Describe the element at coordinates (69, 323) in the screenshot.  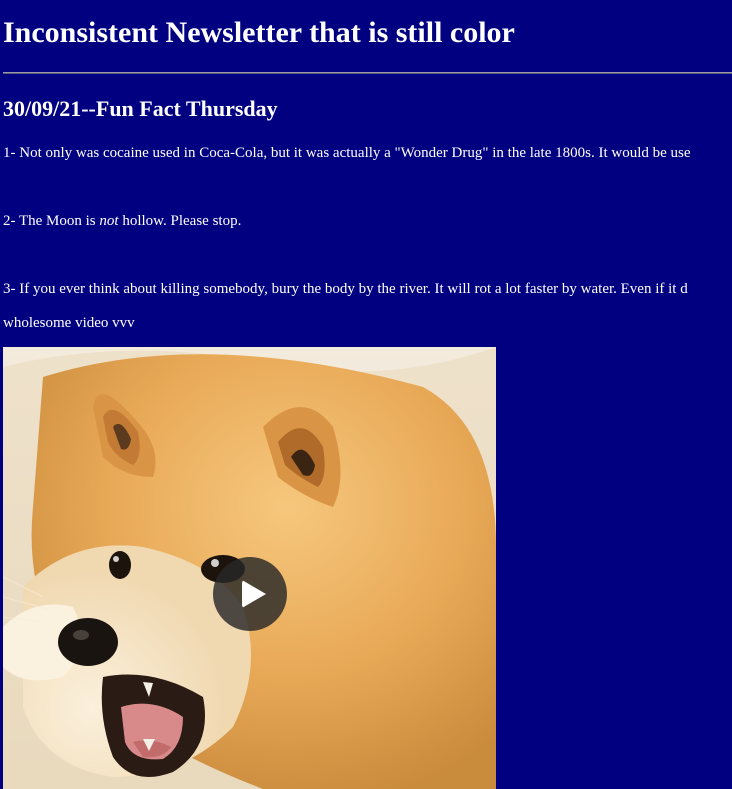
I see `video-caption: wholesome video vvv` at that location.